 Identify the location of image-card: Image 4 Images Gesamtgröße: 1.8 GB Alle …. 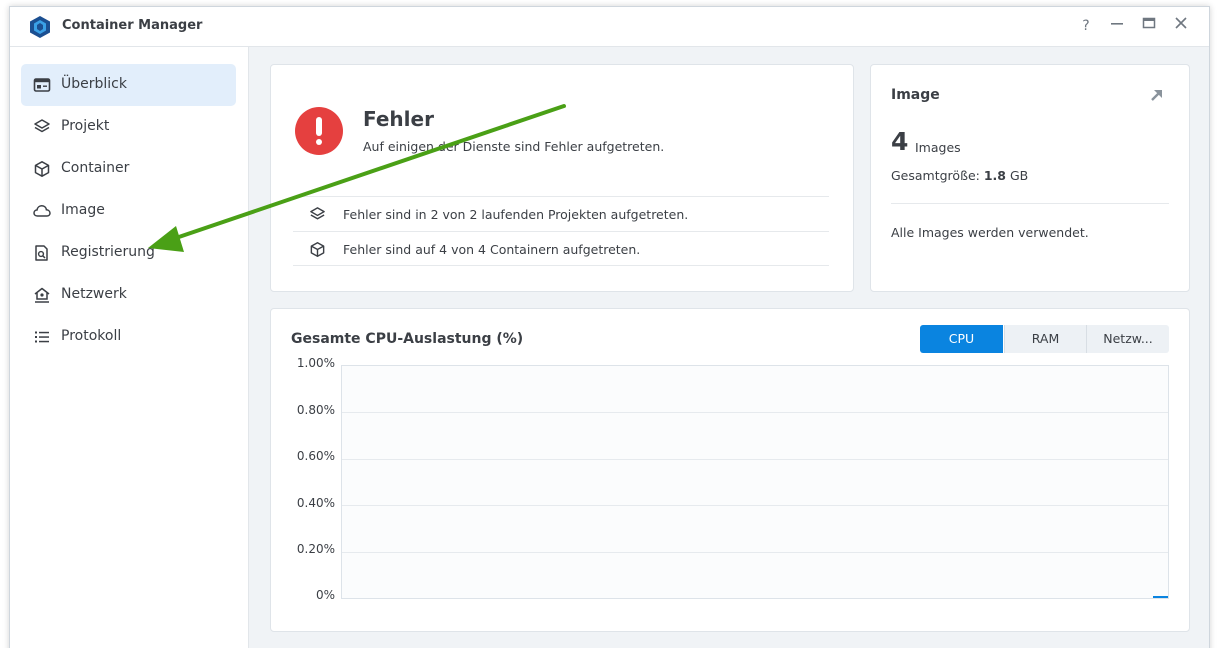
(1030, 178).